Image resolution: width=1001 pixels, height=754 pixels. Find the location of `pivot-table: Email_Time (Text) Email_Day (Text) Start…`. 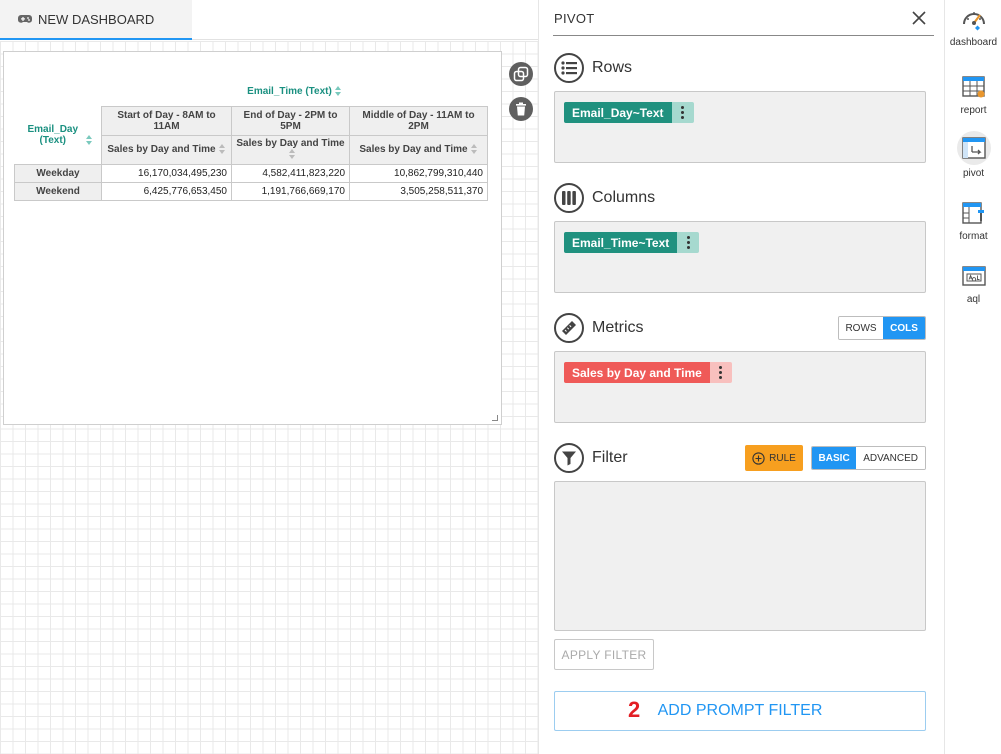

pivot-table: Email_Time (Text) Email_Day (Text) Start… is located at coordinates (251, 139).